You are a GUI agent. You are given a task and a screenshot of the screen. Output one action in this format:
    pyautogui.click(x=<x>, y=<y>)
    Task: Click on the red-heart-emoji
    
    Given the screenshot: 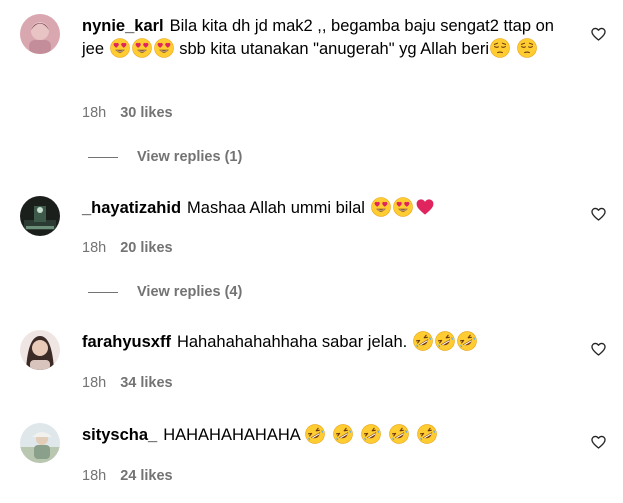 What is the action you would take?
    pyautogui.click(x=425, y=207)
    